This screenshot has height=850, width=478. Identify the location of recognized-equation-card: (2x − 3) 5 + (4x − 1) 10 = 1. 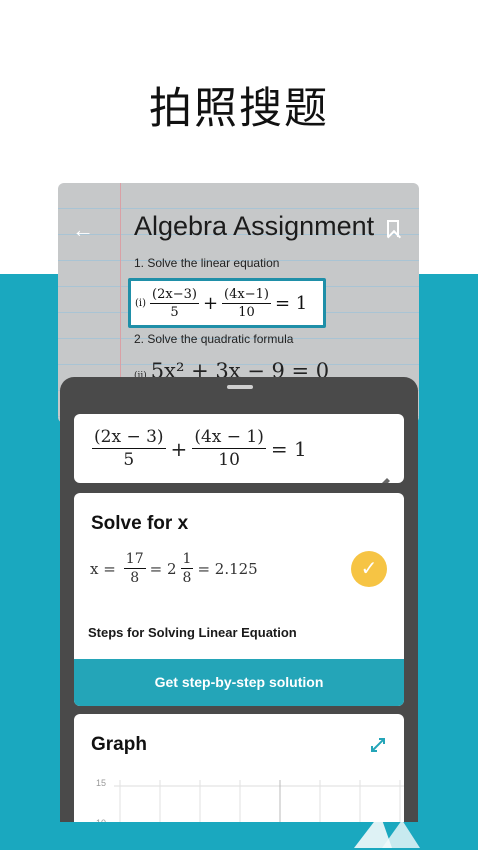
(239, 448).